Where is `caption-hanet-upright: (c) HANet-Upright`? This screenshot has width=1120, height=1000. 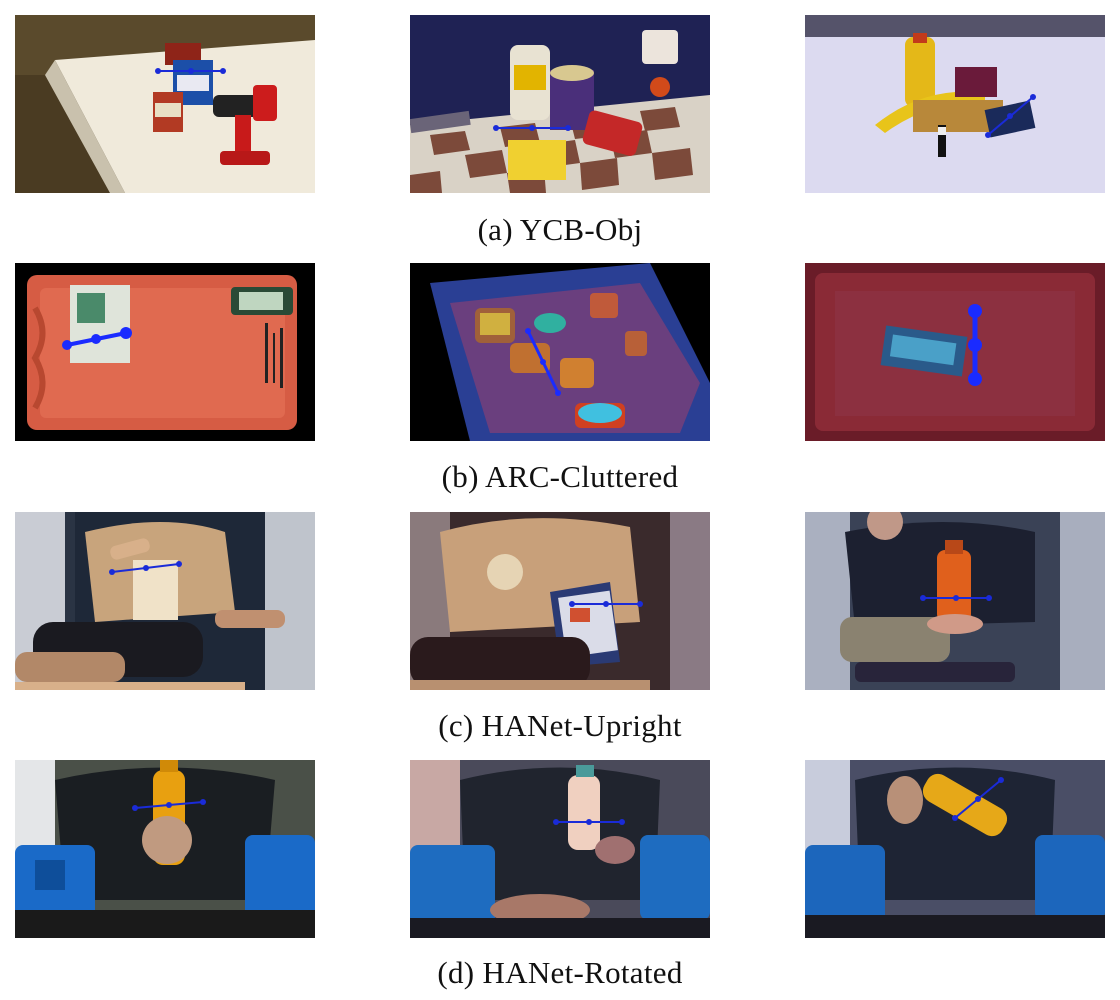 caption-hanet-upright: (c) HANet-Upright is located at coordinates (560, 725).